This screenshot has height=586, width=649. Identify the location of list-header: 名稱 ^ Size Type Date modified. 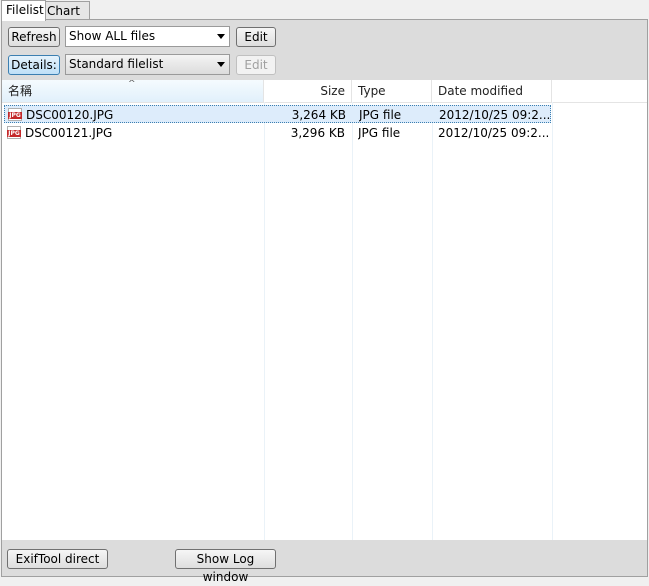
(324, 91).